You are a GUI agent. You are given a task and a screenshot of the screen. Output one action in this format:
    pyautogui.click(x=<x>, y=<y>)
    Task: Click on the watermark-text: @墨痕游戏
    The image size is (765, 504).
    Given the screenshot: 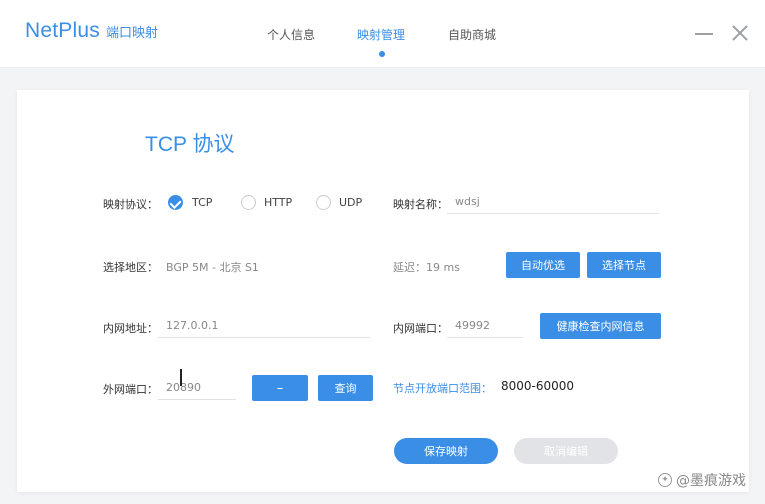 What is the action you would take?
    pyautogui.click(x=711, y=481)
    